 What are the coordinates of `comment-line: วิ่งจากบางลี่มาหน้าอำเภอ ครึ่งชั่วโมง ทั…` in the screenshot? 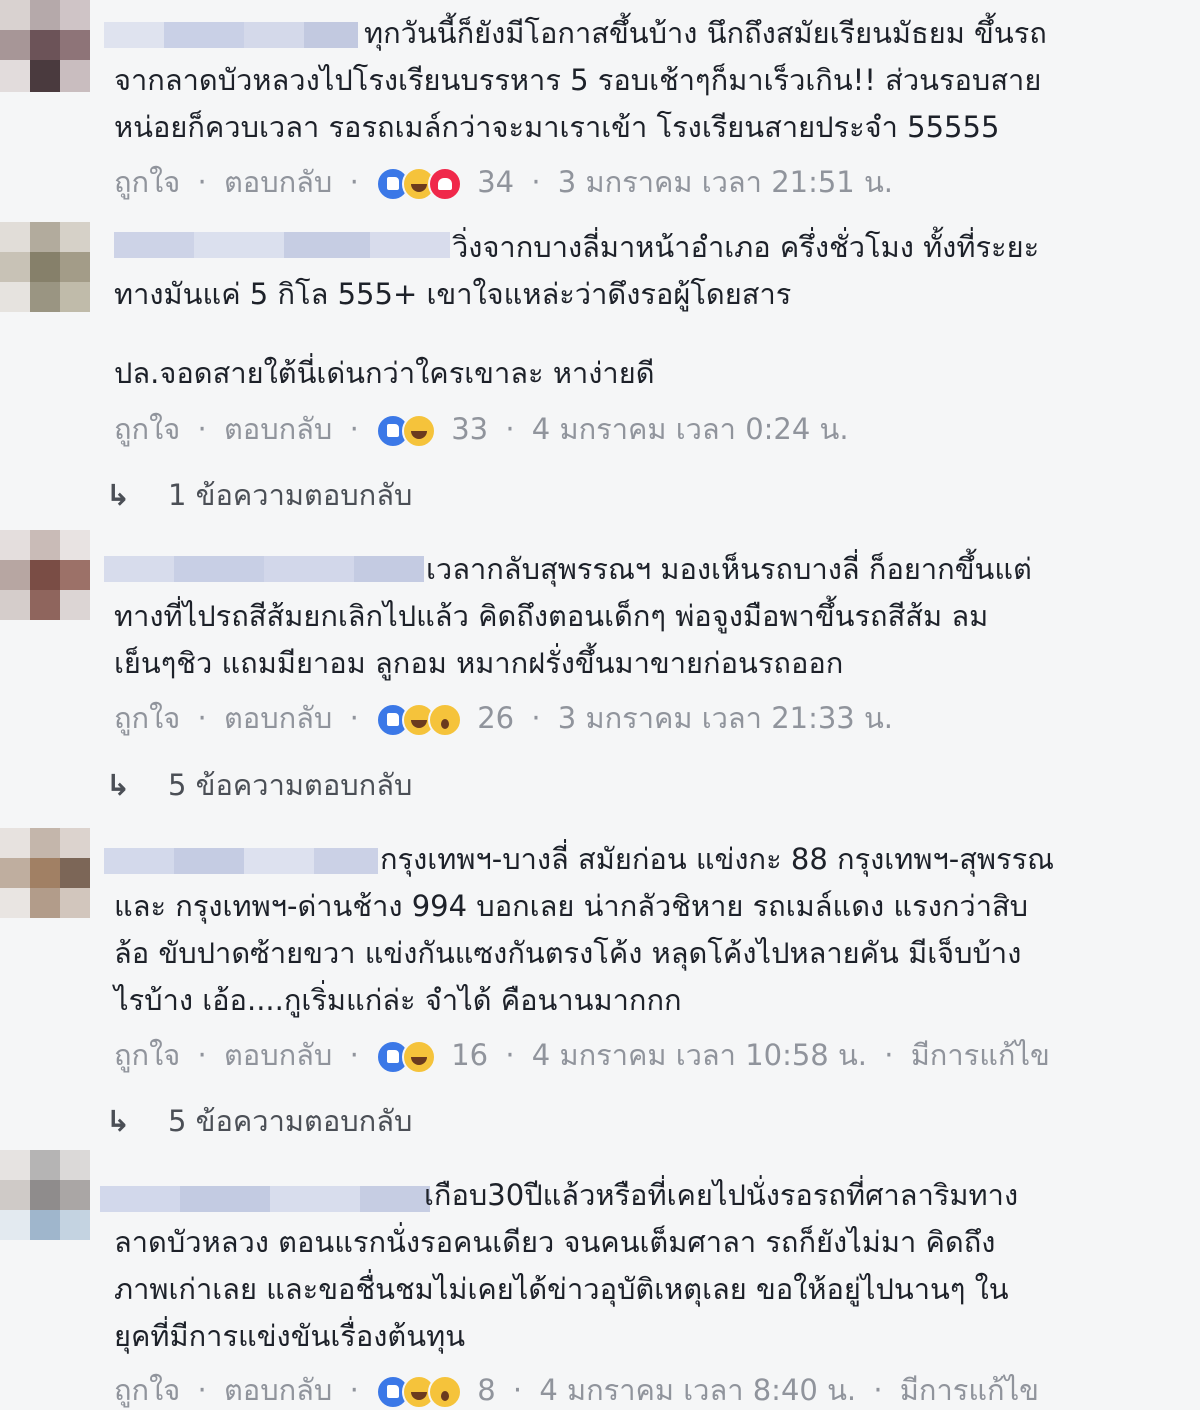 It's located at (746, 247).